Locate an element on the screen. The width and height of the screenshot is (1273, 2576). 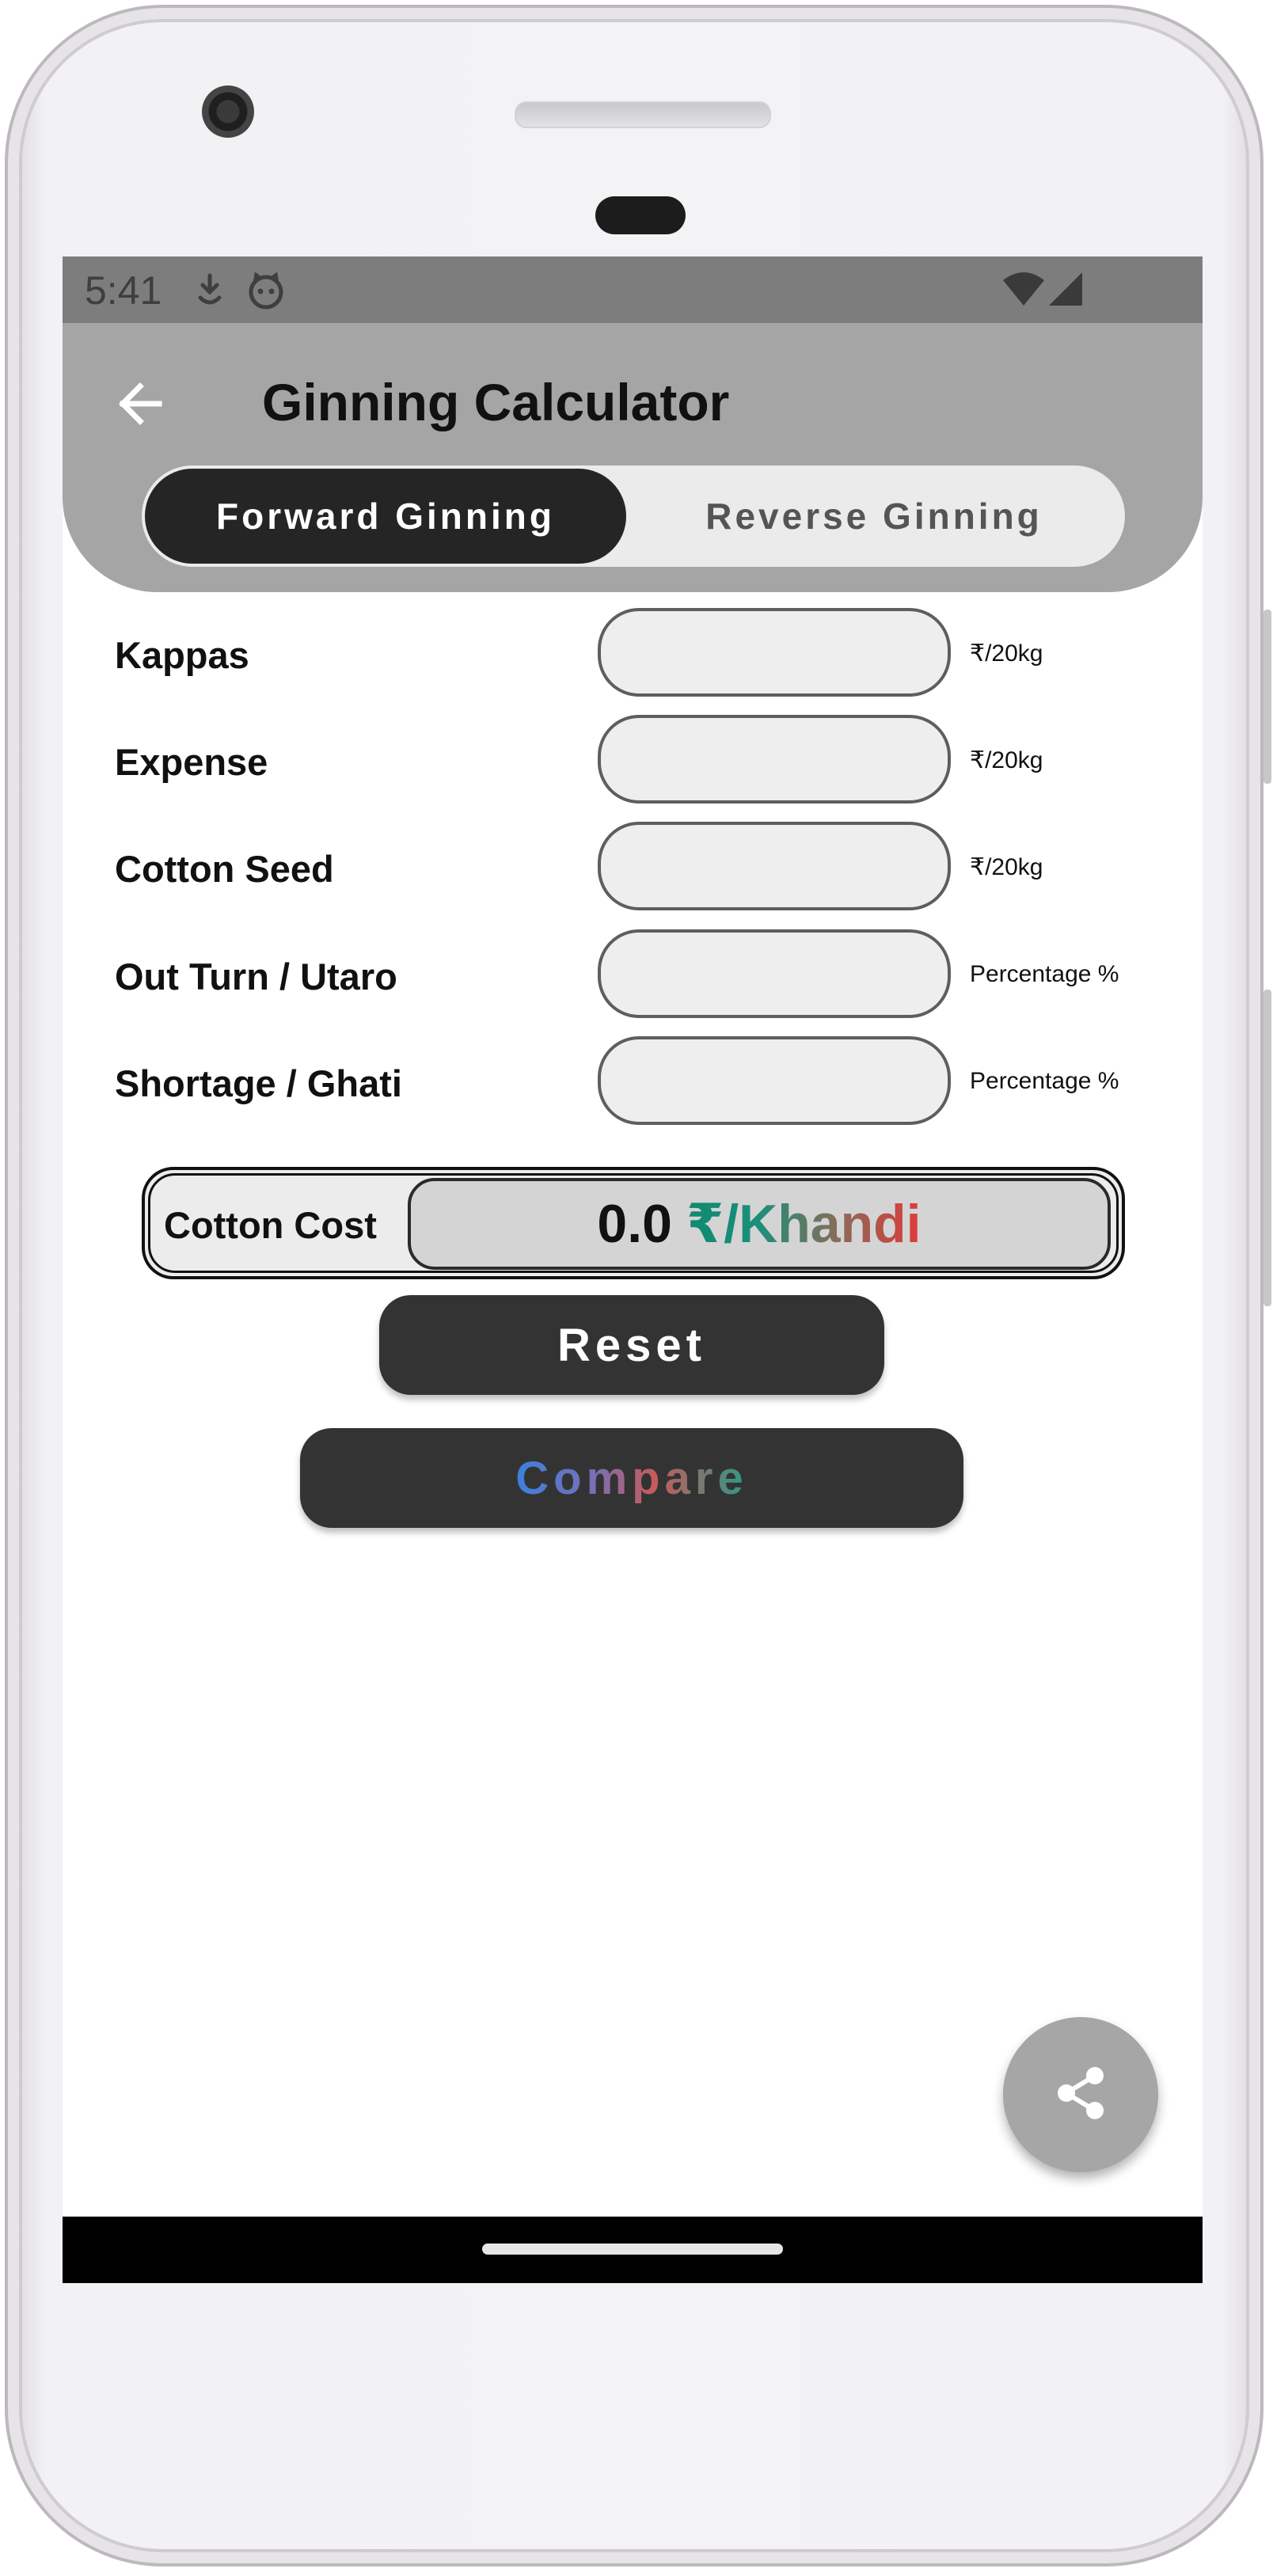
expense-unit: ₹/20kg is located at coordinates (1006, 760).